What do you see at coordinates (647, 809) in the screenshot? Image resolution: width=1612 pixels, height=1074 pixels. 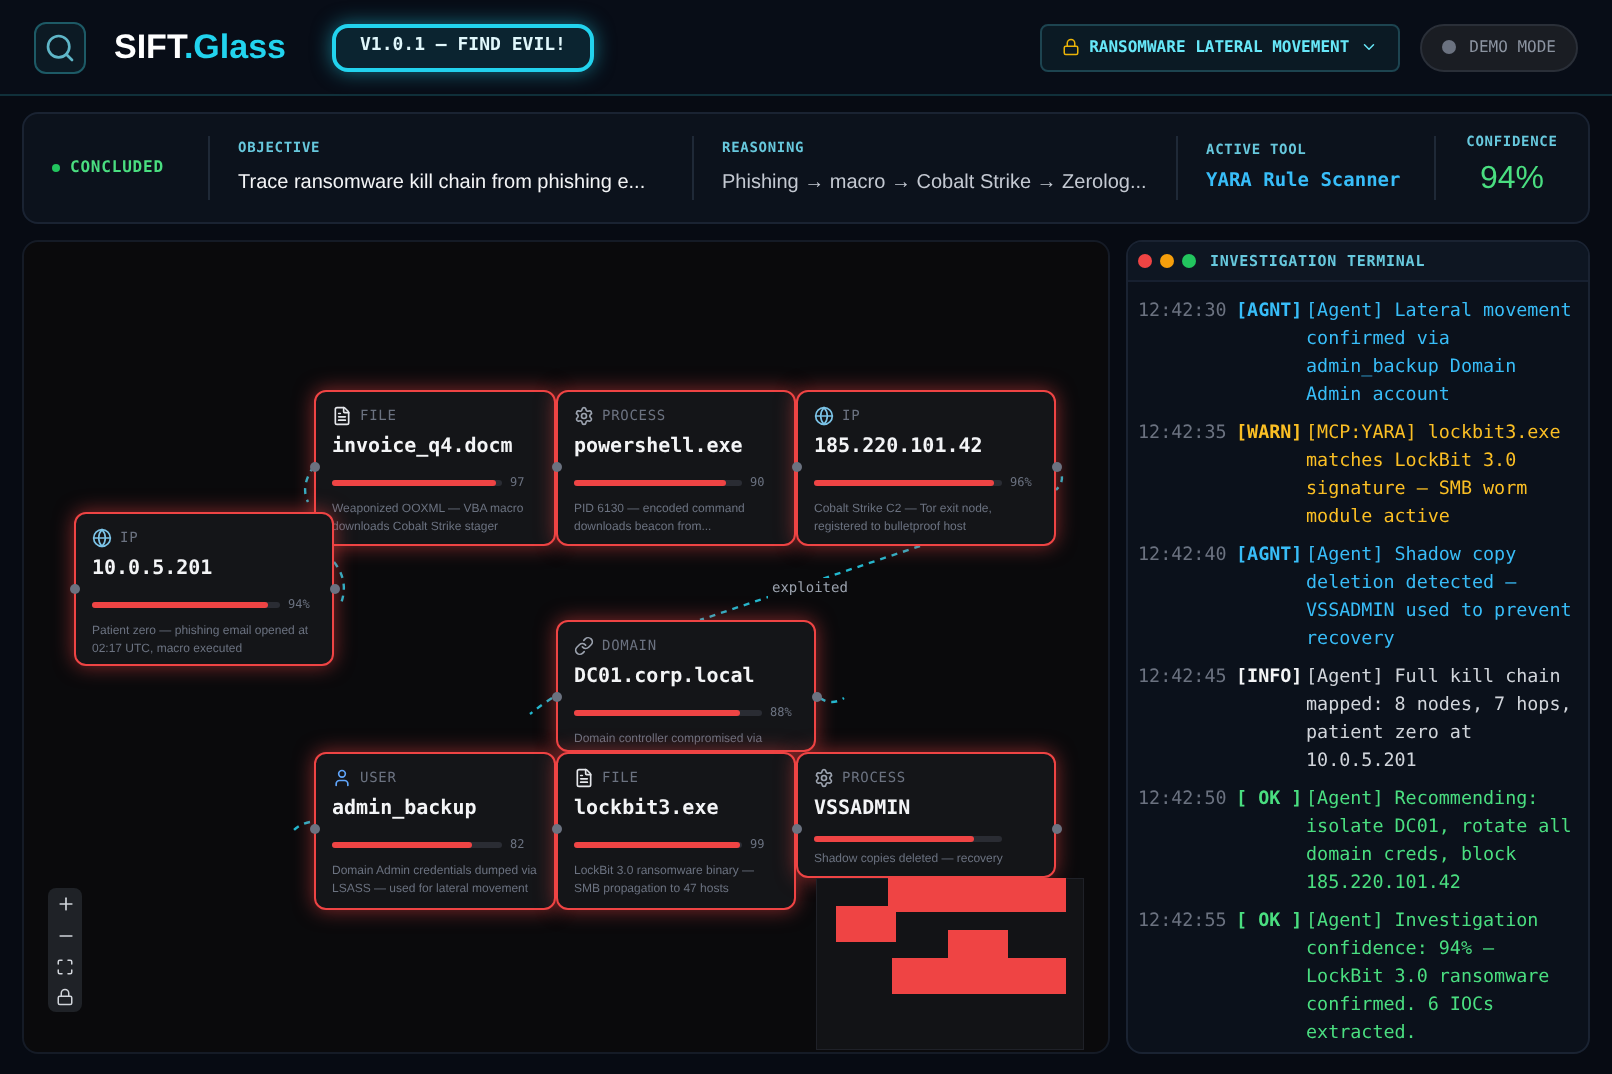 I see `node-title: lockbit3.exe` at bounding box center [647, 809].